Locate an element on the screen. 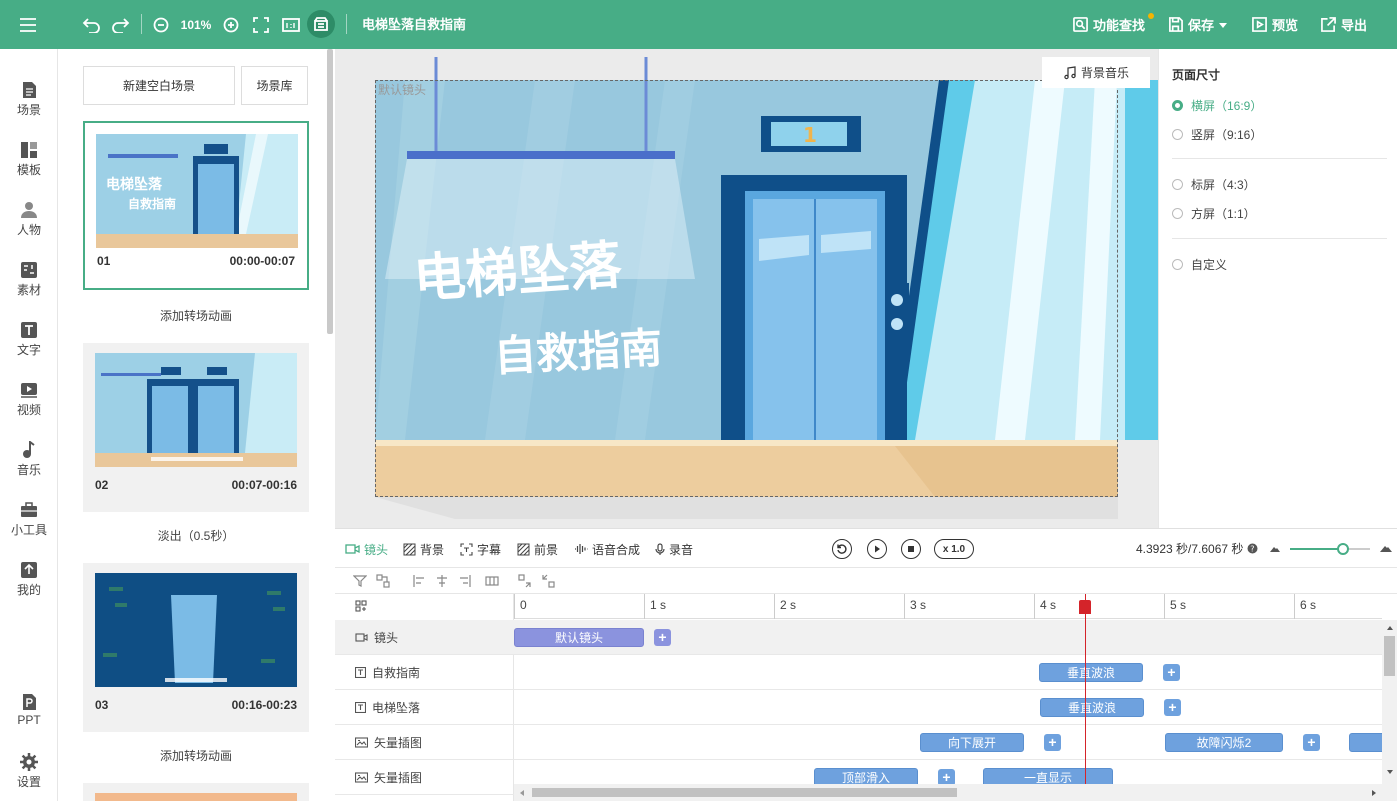 This screenshot has width=1397, height=801. fit-screen-button is located at coordinates (261, 24).